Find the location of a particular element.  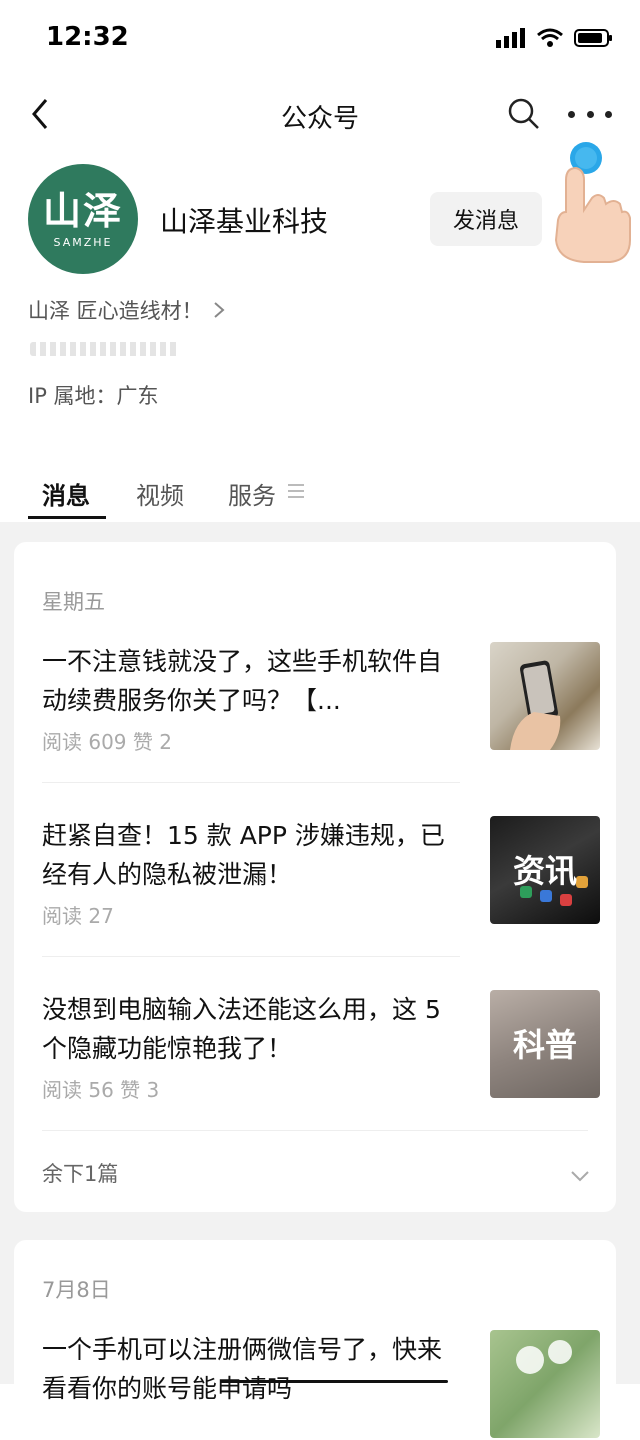

avatar-logo-subtext: SAMZHE is located at coordinates (83, 242).